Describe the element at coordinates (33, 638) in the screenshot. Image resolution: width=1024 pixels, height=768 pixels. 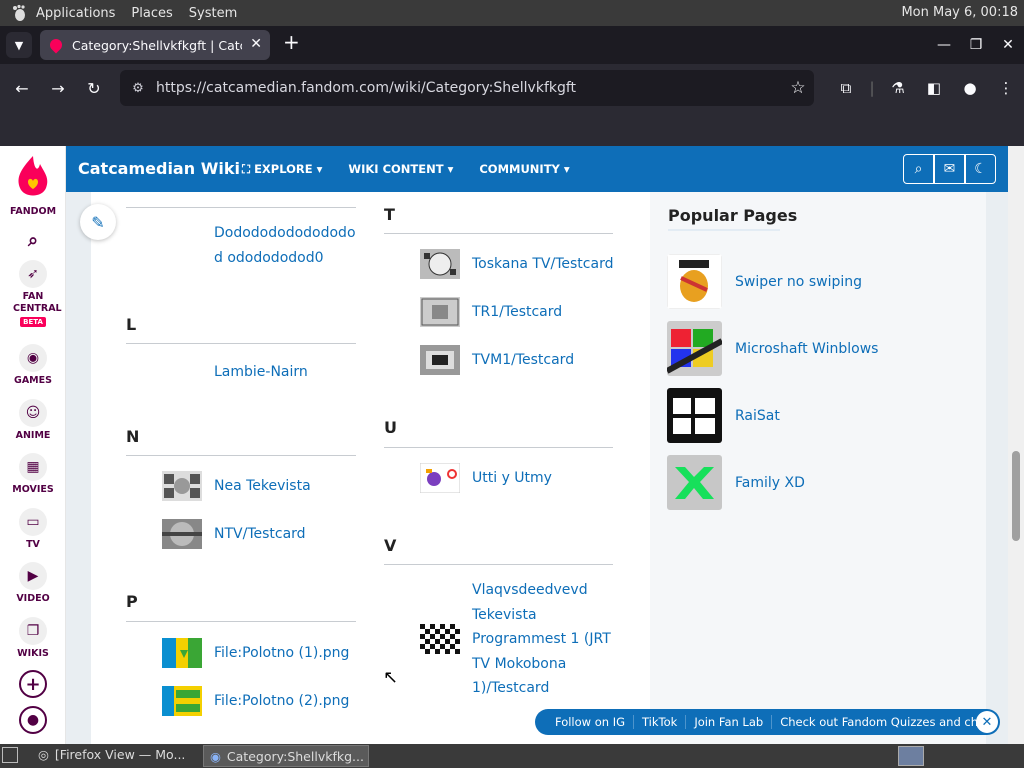
I see `rail-wikis: ❐ WIKIS` at that location.